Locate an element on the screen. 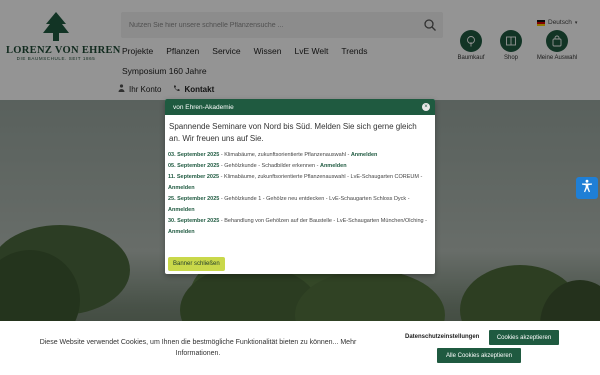  close-icon: × is located at coordinates (426, 107).